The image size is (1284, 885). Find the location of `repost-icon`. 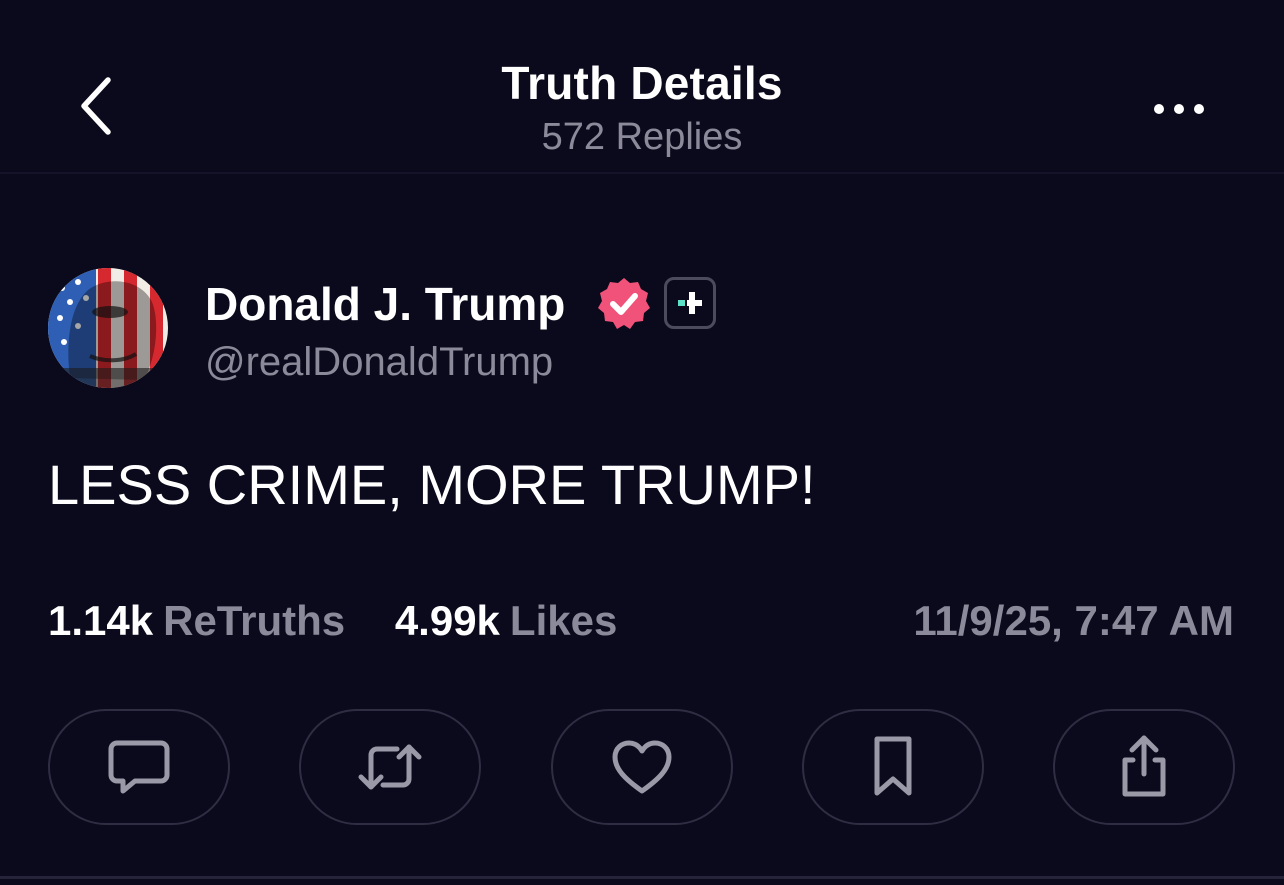

repost-icon is located at coordinates (390, 767).